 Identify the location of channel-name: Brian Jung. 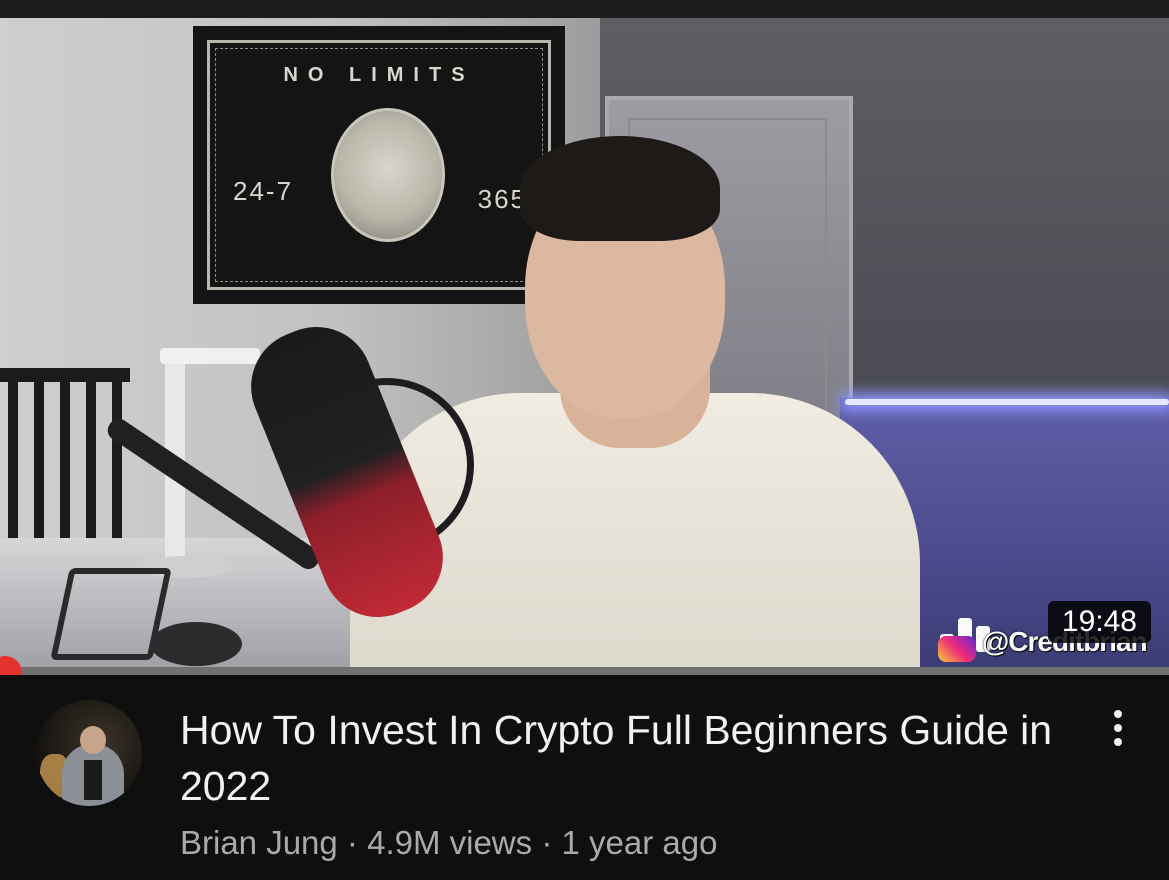
(259, 842).